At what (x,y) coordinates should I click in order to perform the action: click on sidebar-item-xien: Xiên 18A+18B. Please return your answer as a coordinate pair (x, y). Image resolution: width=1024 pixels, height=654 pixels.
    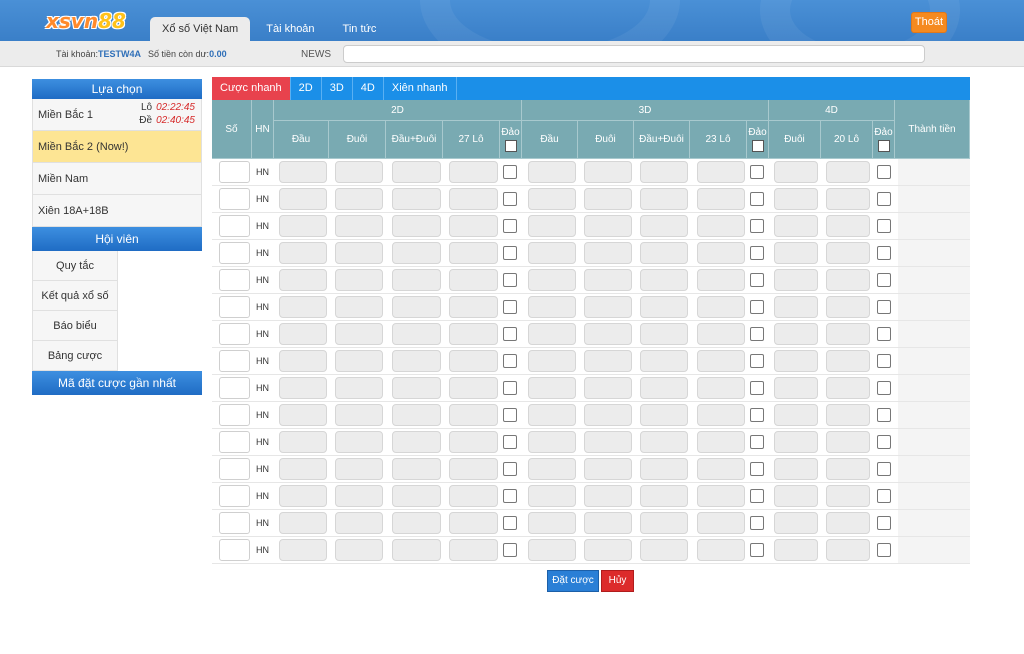
    Looking at the image, I should click on (117, 211).